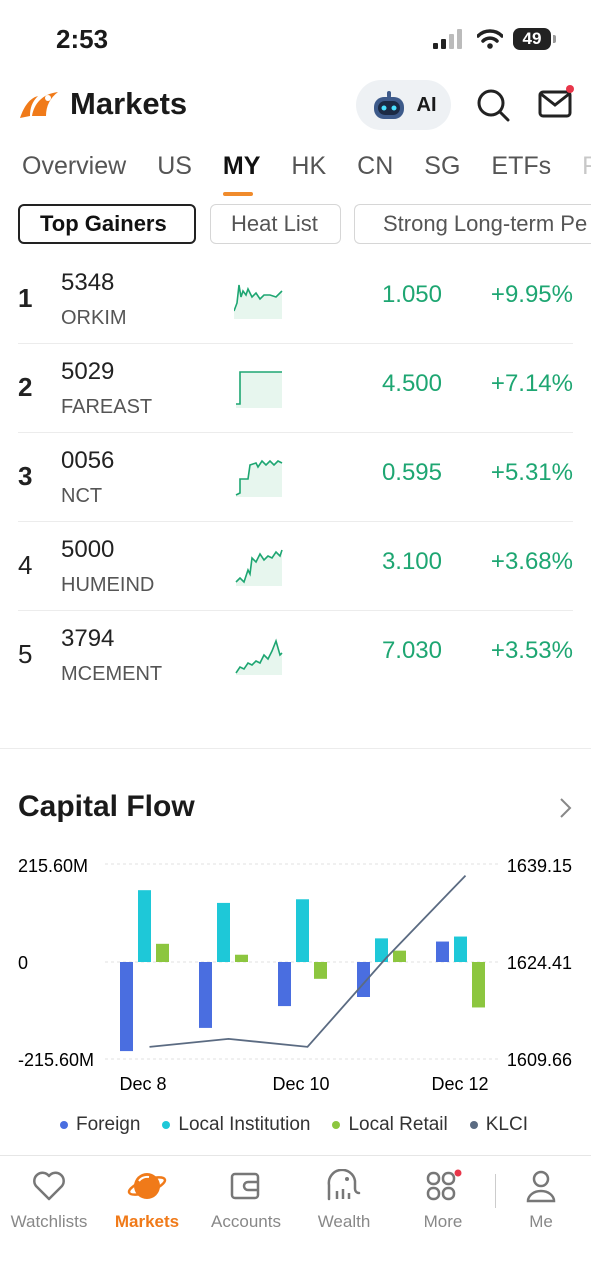 This screenshot has width=591, height=1281. I want to click on x-label: Dec 10, so click(300, 1084).